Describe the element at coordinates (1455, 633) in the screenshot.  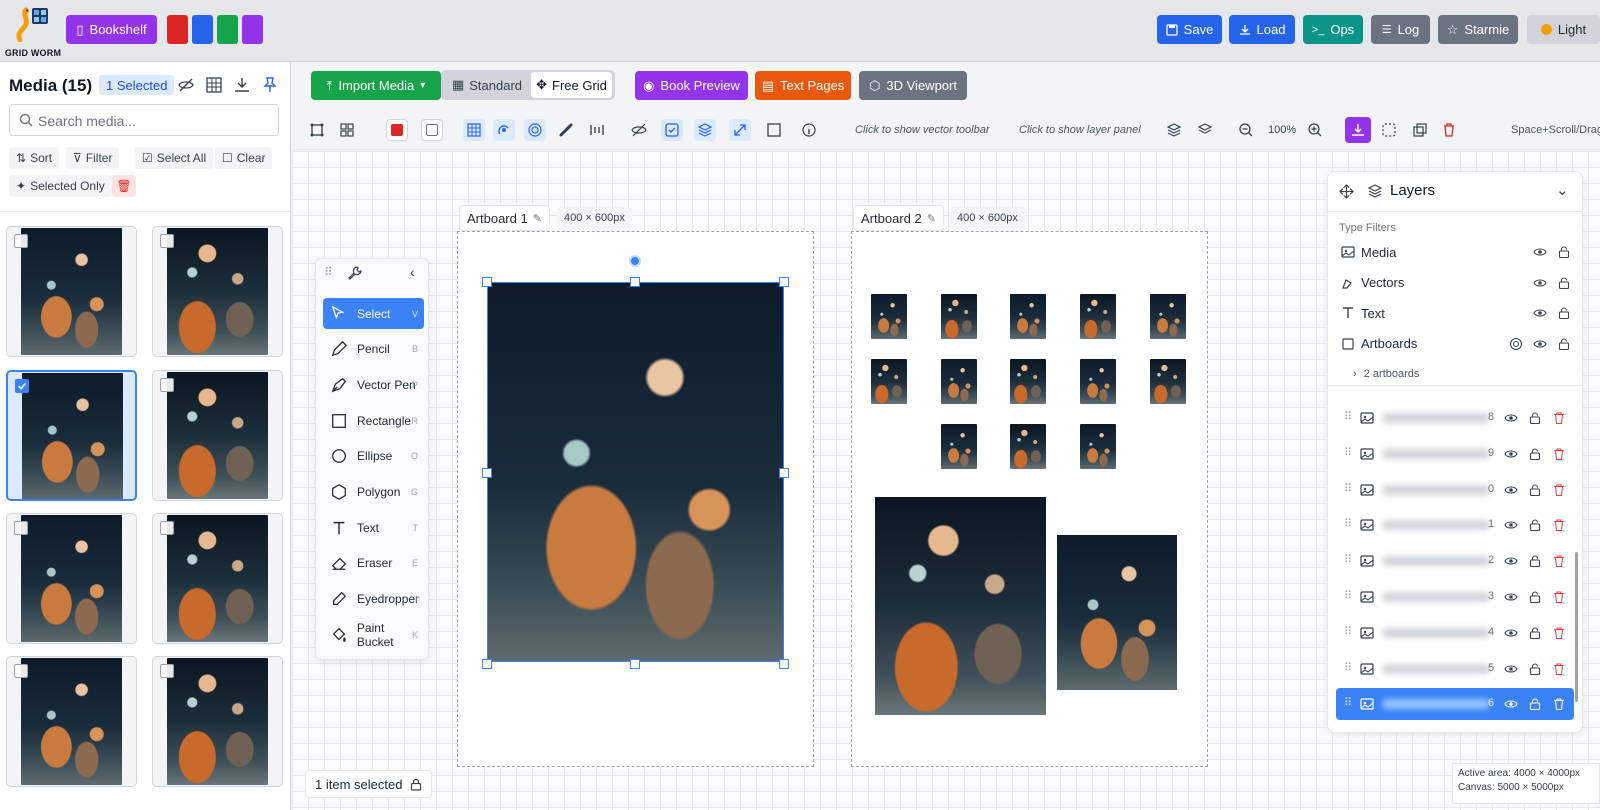
I see `layer-row: ⠿ 4` at that location.